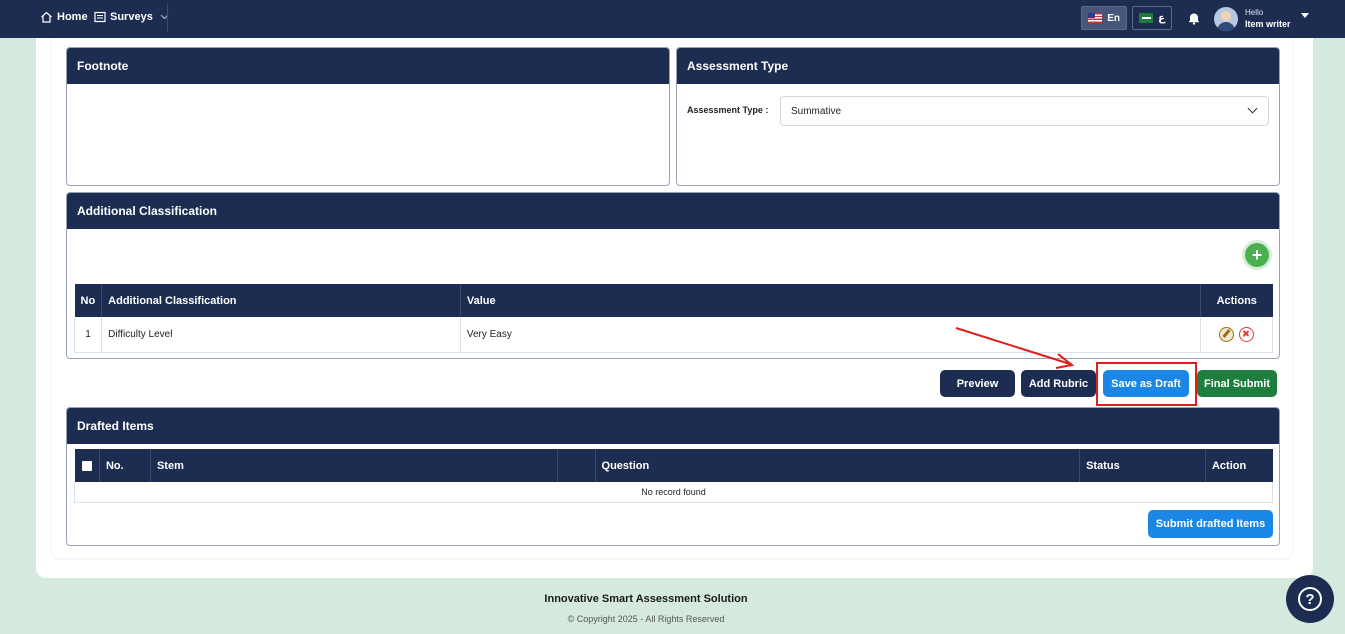  I want to click on select-all-checkbox, so click(86, 465).